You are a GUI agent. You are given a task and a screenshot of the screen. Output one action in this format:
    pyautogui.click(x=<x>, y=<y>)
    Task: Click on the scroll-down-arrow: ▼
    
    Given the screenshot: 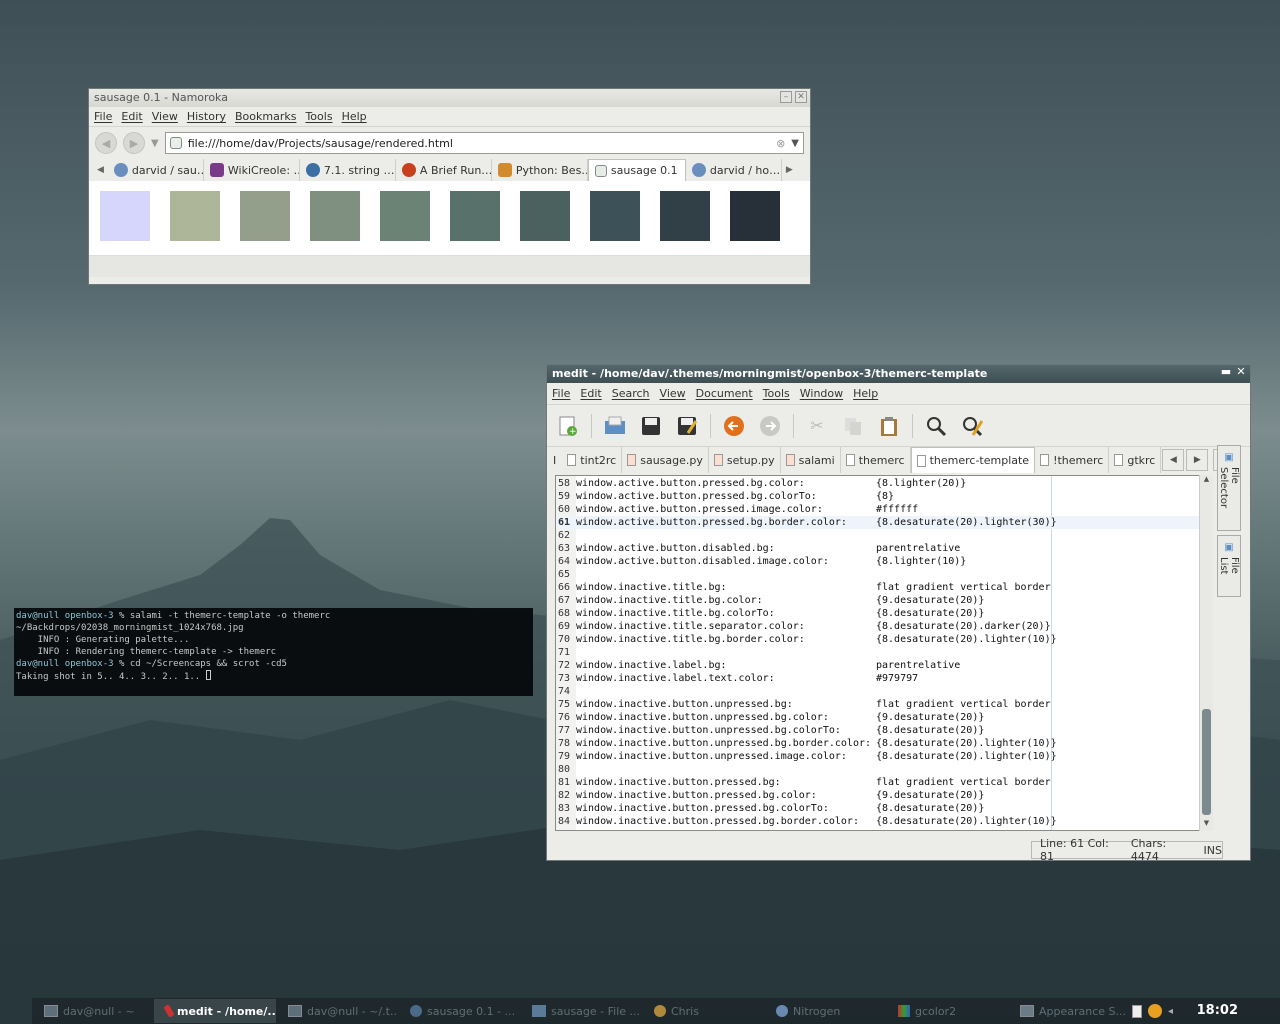 What is the action you would take?
    pyautogui.click(x=1206, y=825)
    